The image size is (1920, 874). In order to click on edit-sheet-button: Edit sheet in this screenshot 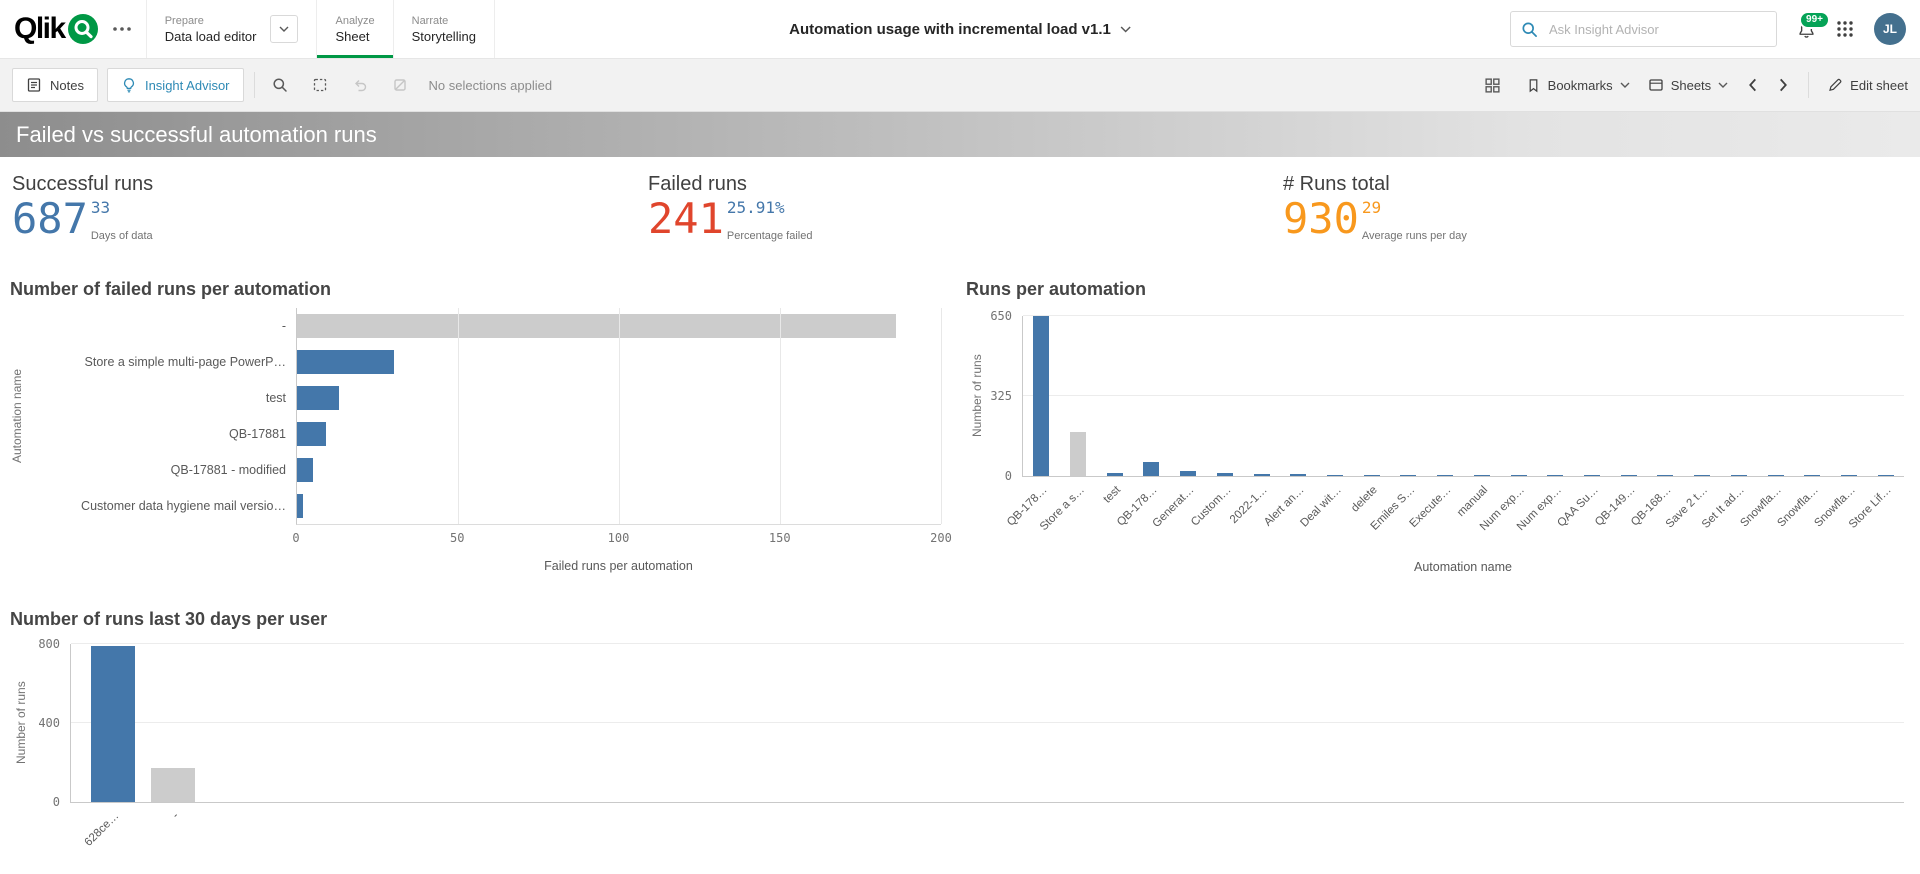, I will do `click(1867, 85)`.